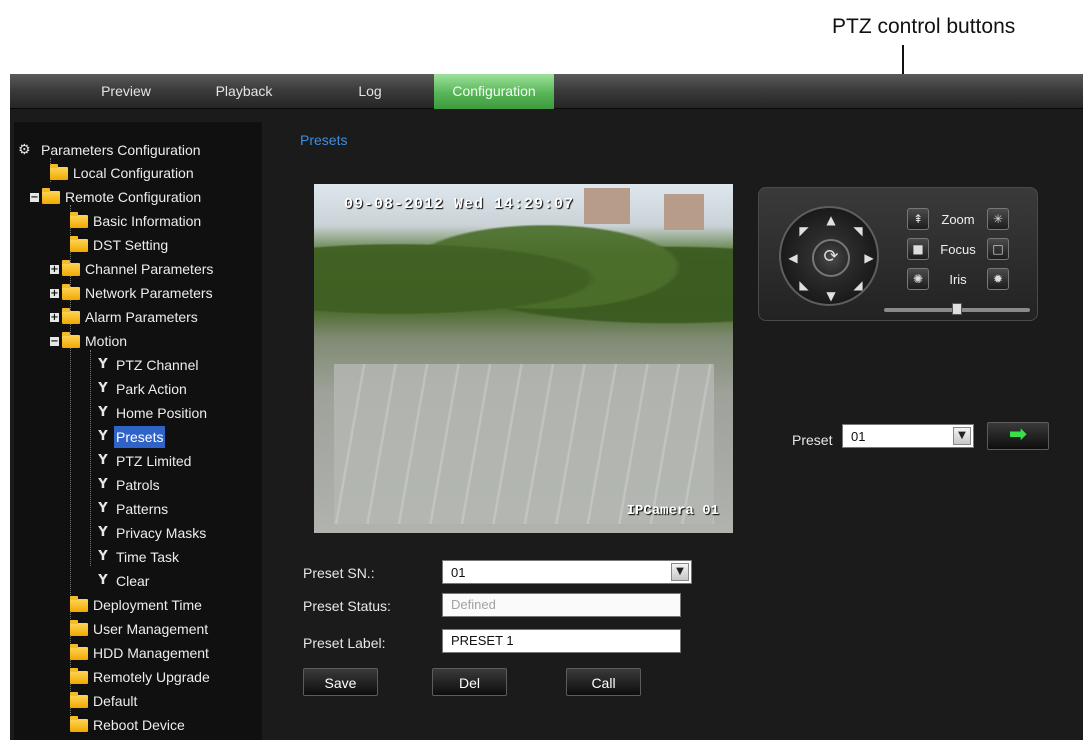 Image resolution: width=1083 pixels, height=740 pixels. Describe the element at coordinates (138, 485) in the screenshot. I see `tree-item-label: Patrols` at that location.